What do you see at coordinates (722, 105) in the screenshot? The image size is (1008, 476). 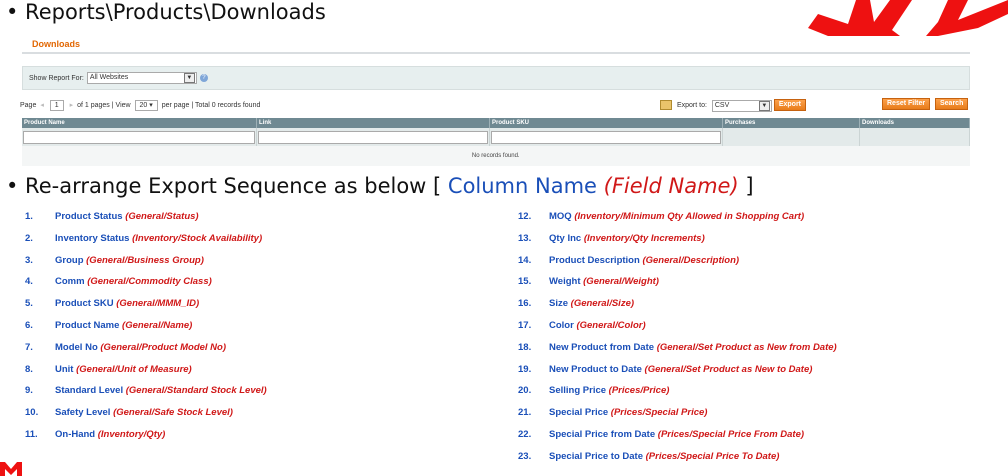 I see `export-format-value: CSV` at bounding box center [722, 105].